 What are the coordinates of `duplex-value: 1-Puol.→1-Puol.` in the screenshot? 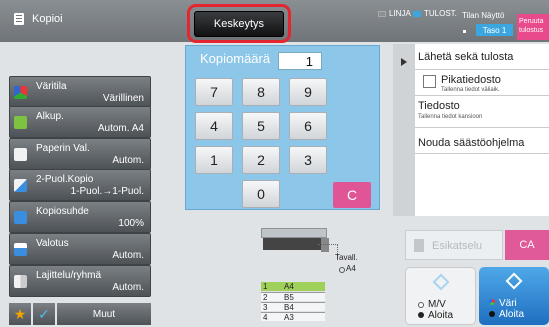 It's located at (107, 191).